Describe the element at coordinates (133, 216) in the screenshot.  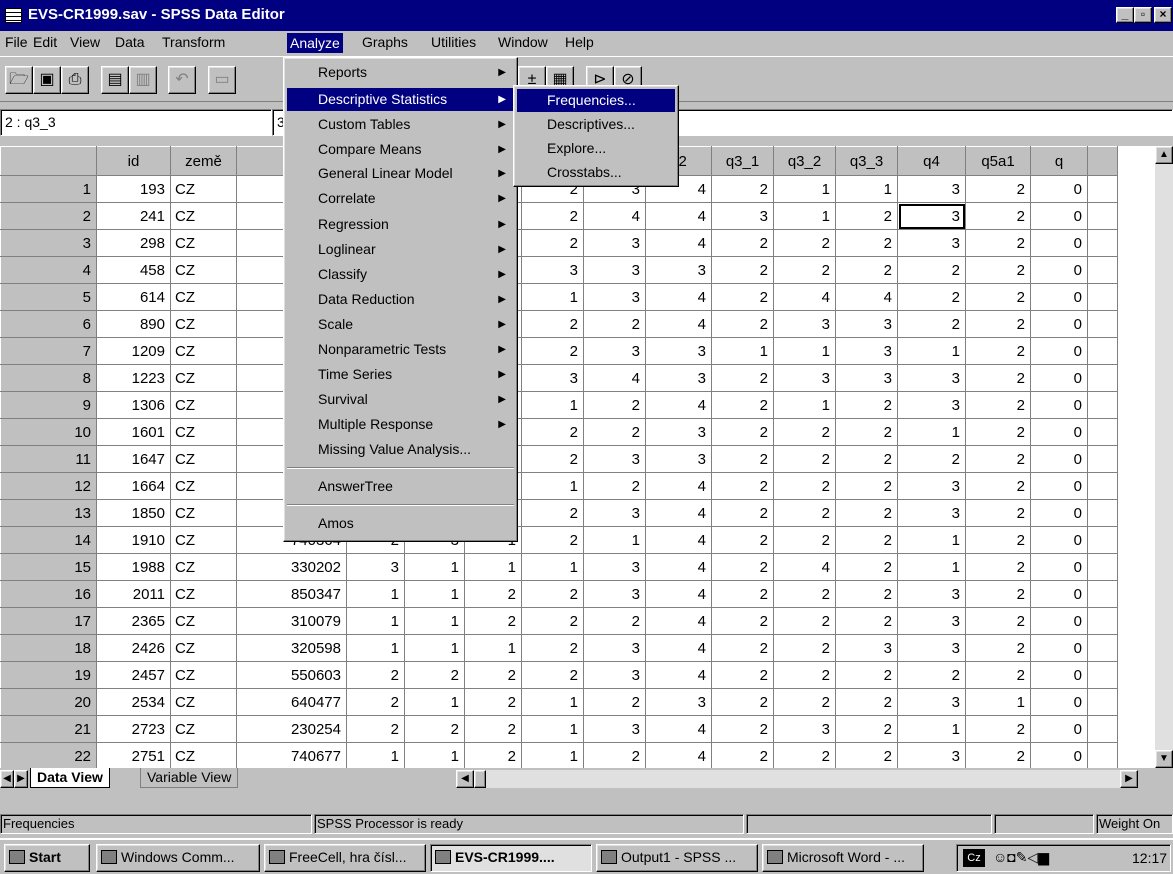
I see `data-cell: 241` at that location.